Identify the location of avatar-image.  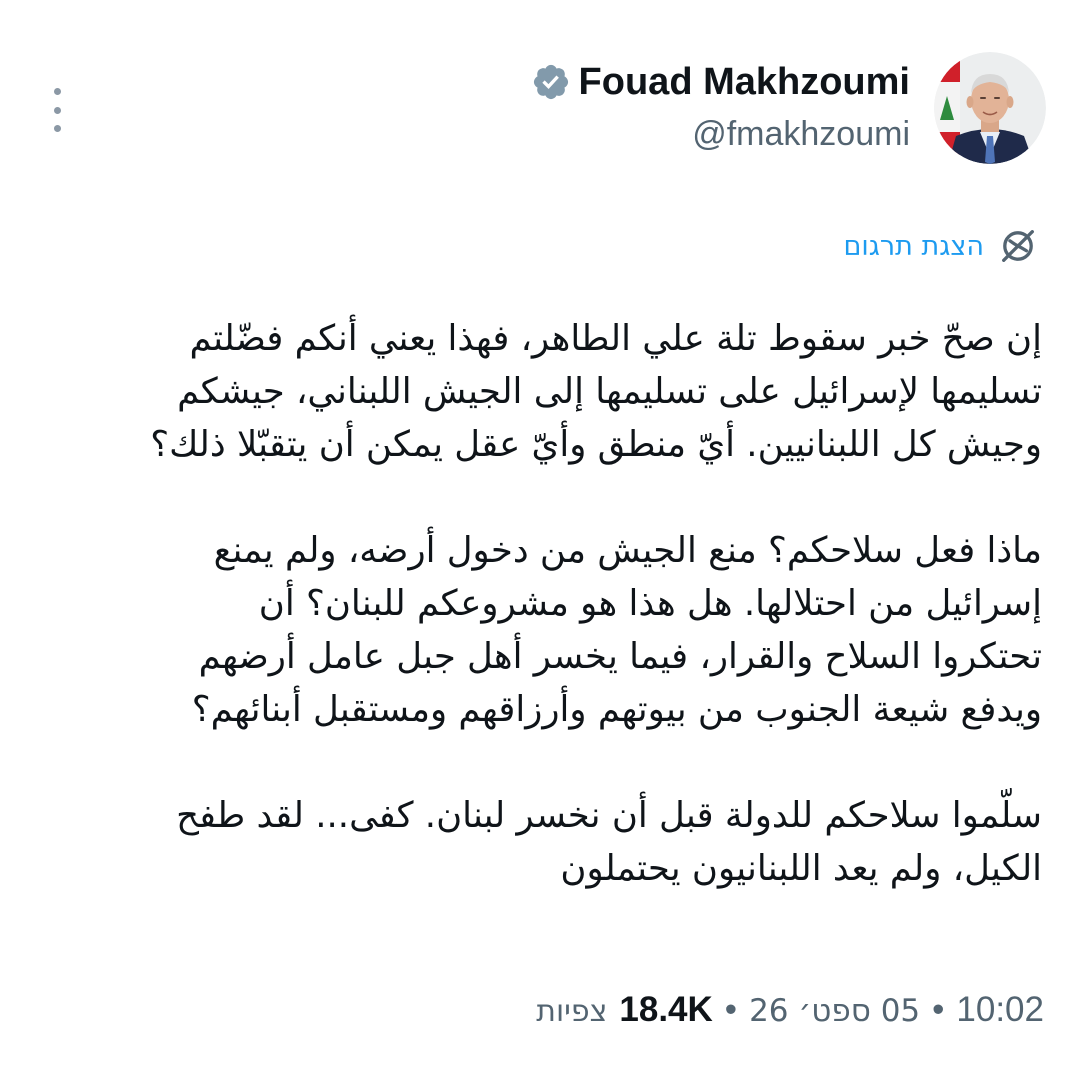
(990, 108).